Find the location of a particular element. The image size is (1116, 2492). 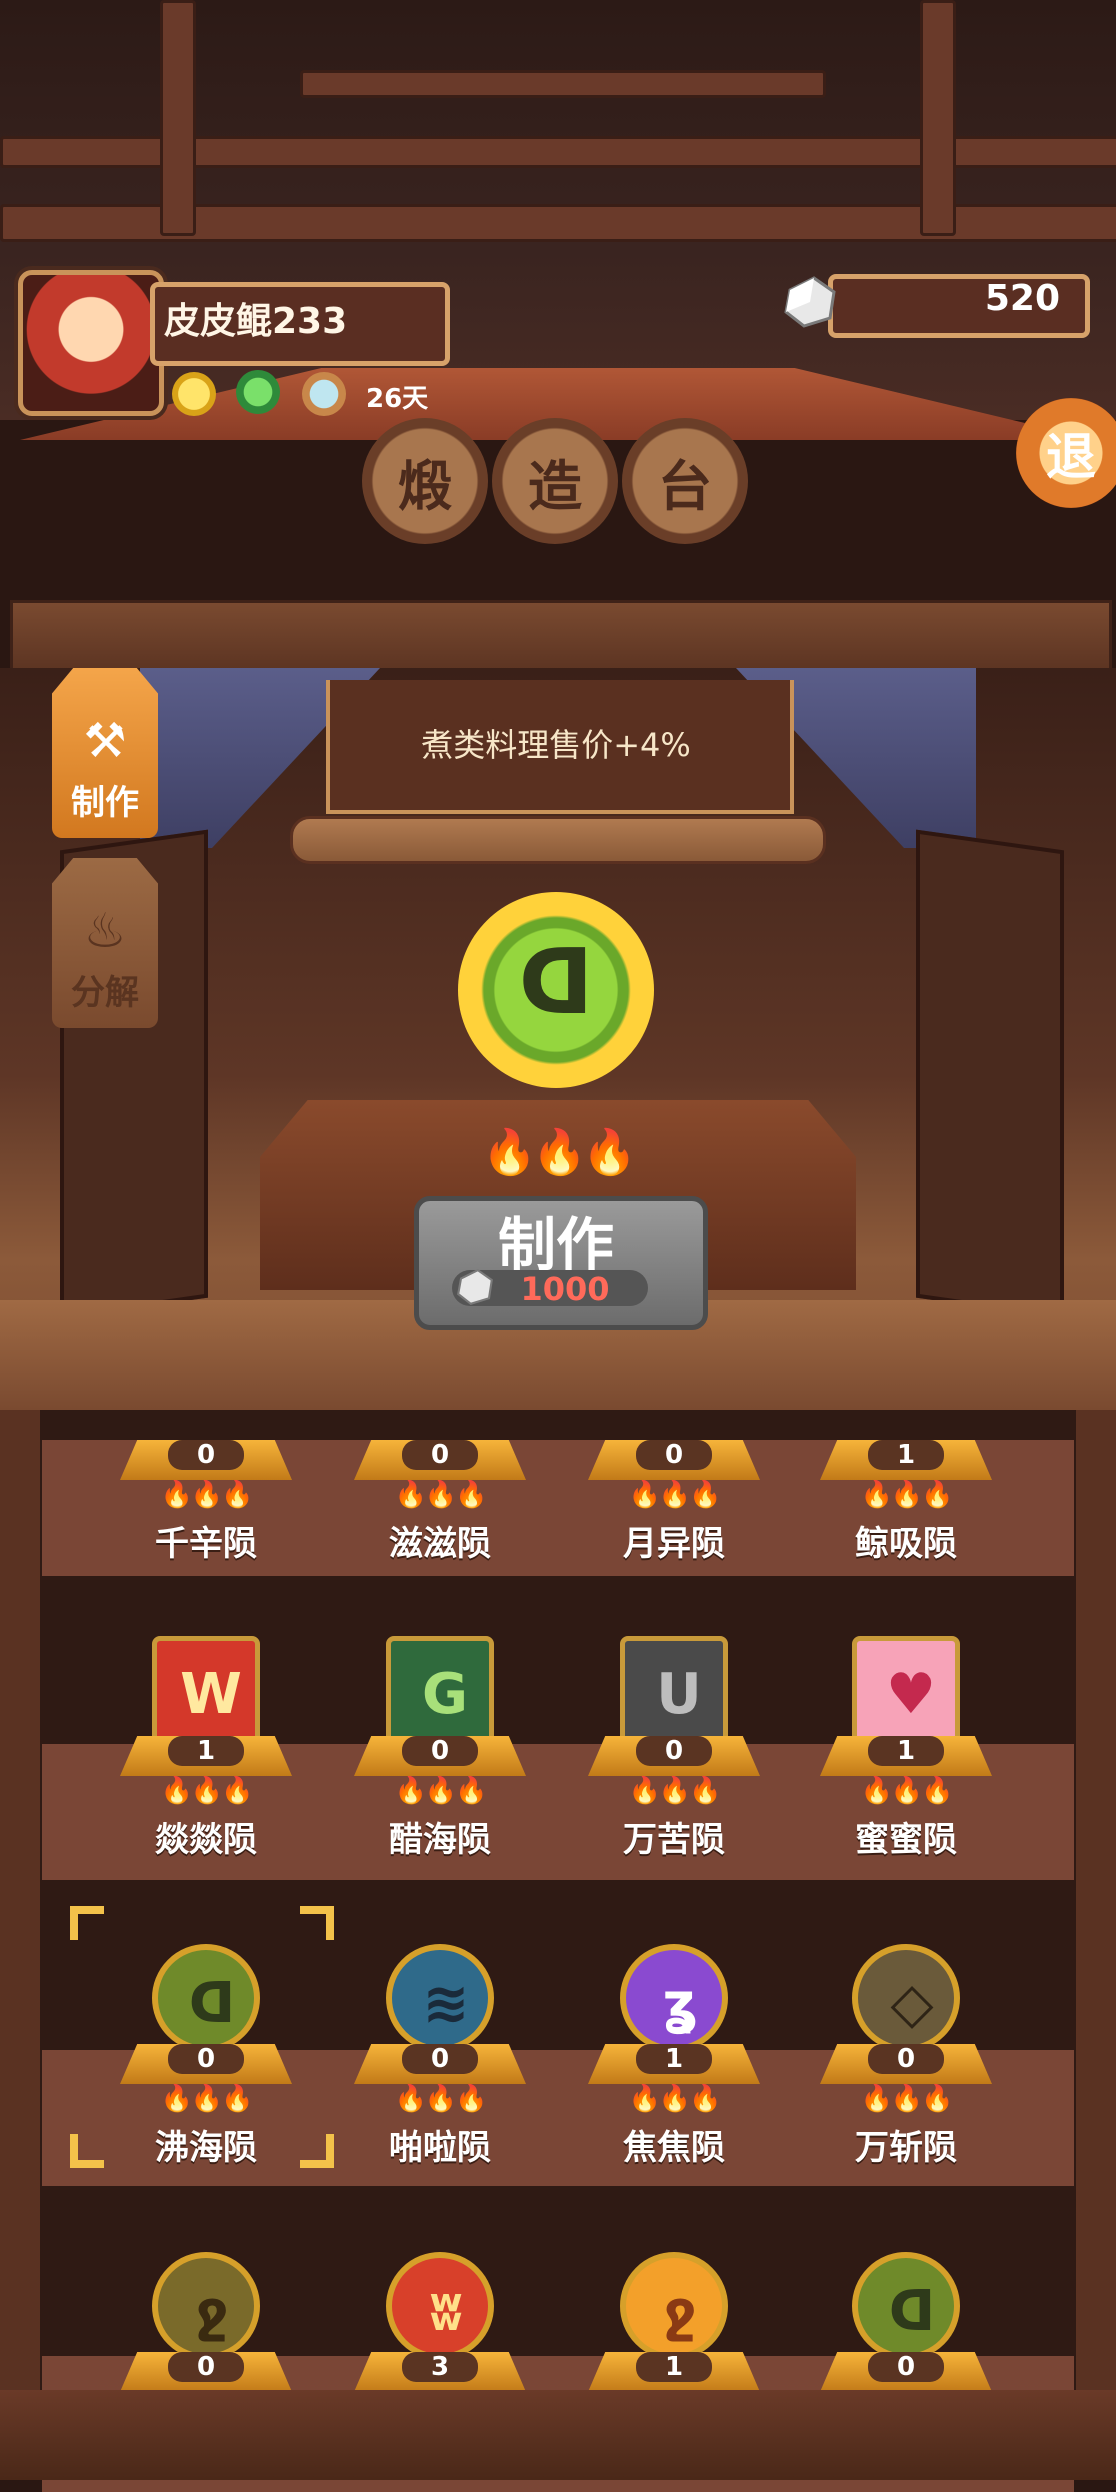

right-door is located at coordinates (990, 1074).